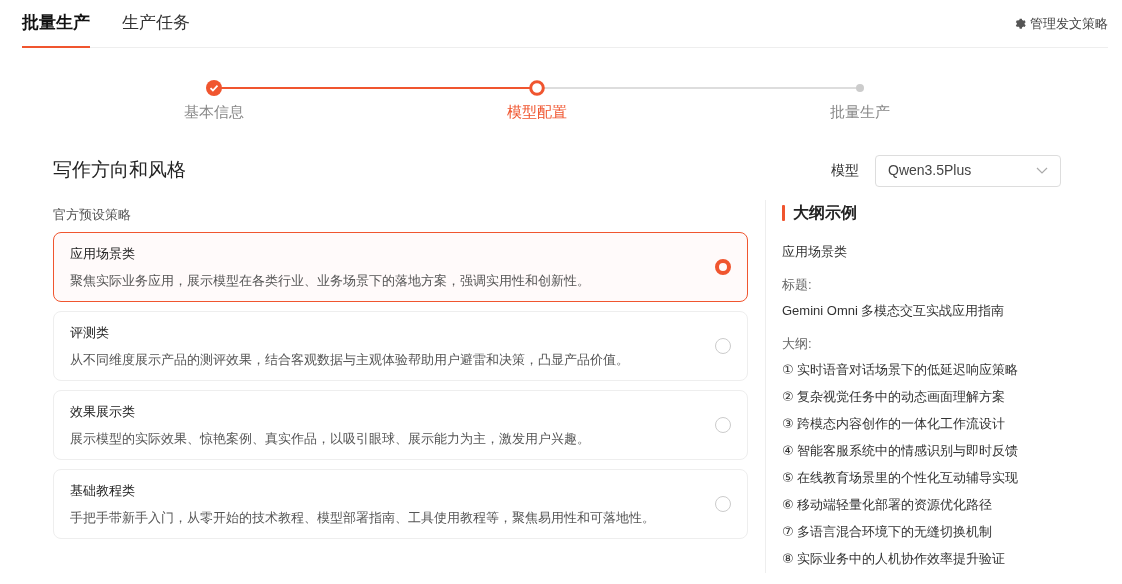 This screenshot has width=1122, height=584. What do you see at coordinates (103, 491) in the screenshot?
I see `preset-title: 基础教程类` at bounding box center [103, 491].